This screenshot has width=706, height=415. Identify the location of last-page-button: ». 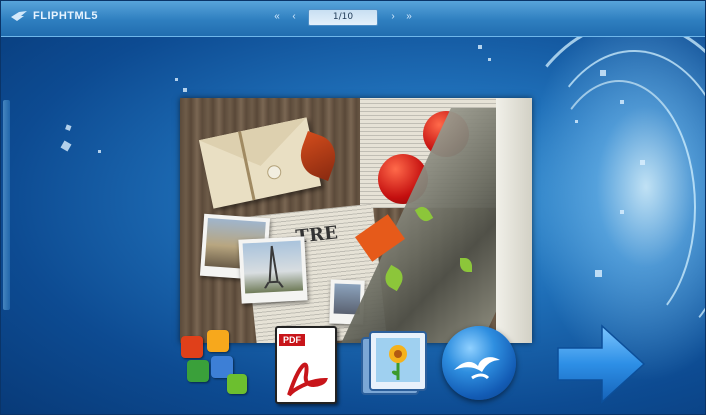
(409, 17).